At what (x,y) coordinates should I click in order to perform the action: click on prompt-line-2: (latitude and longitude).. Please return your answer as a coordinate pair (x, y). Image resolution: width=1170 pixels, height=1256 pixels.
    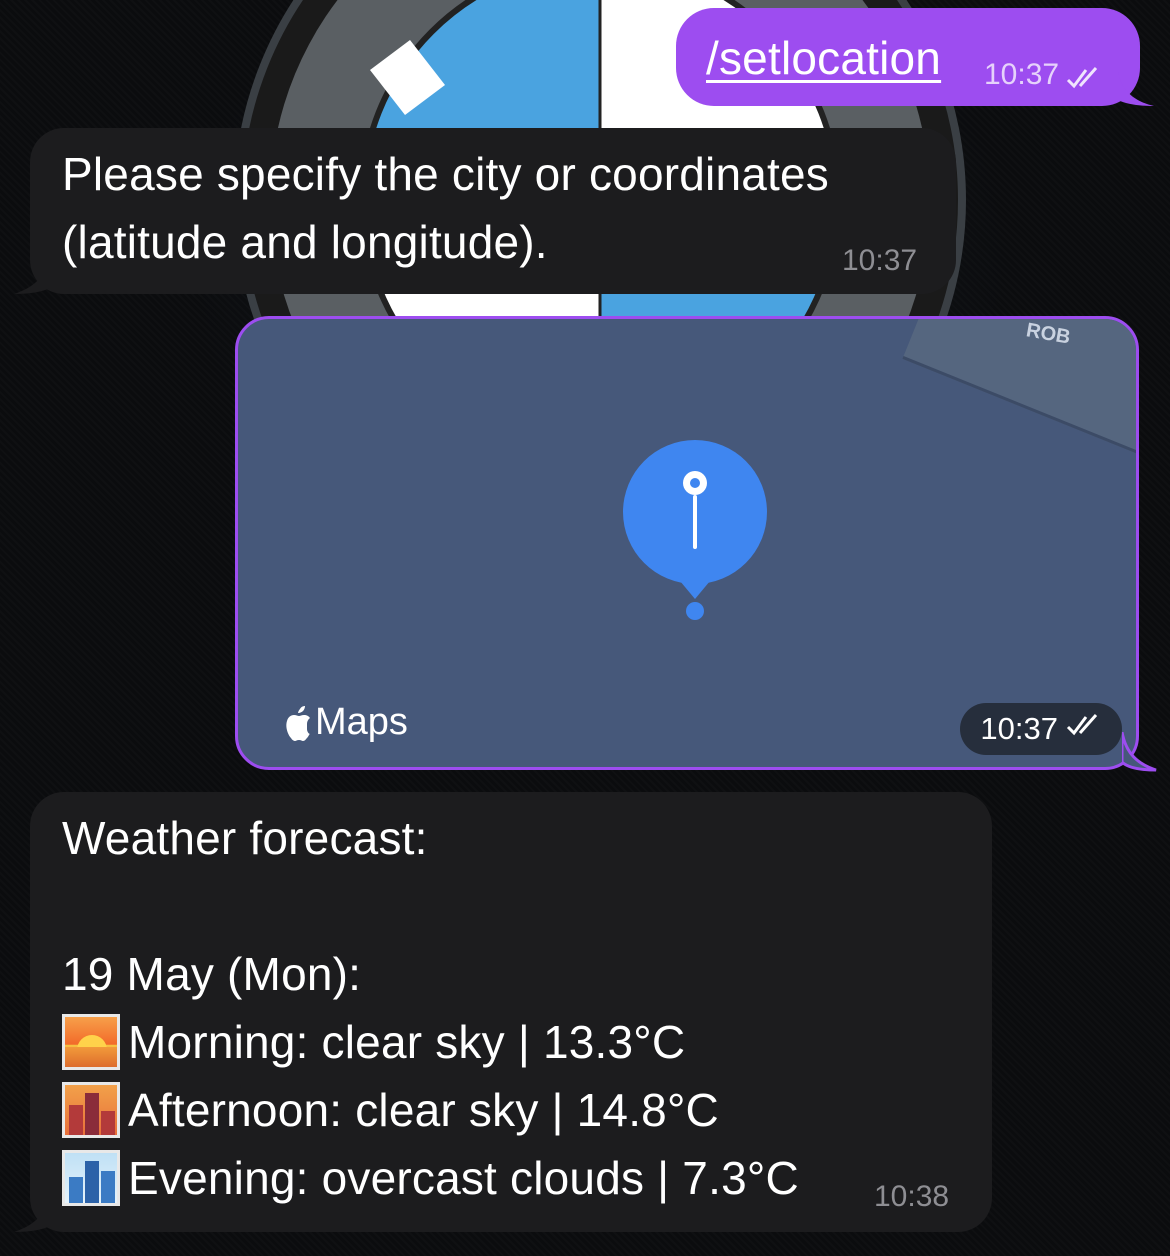
    Looking at the image, I should click on (305, 242).